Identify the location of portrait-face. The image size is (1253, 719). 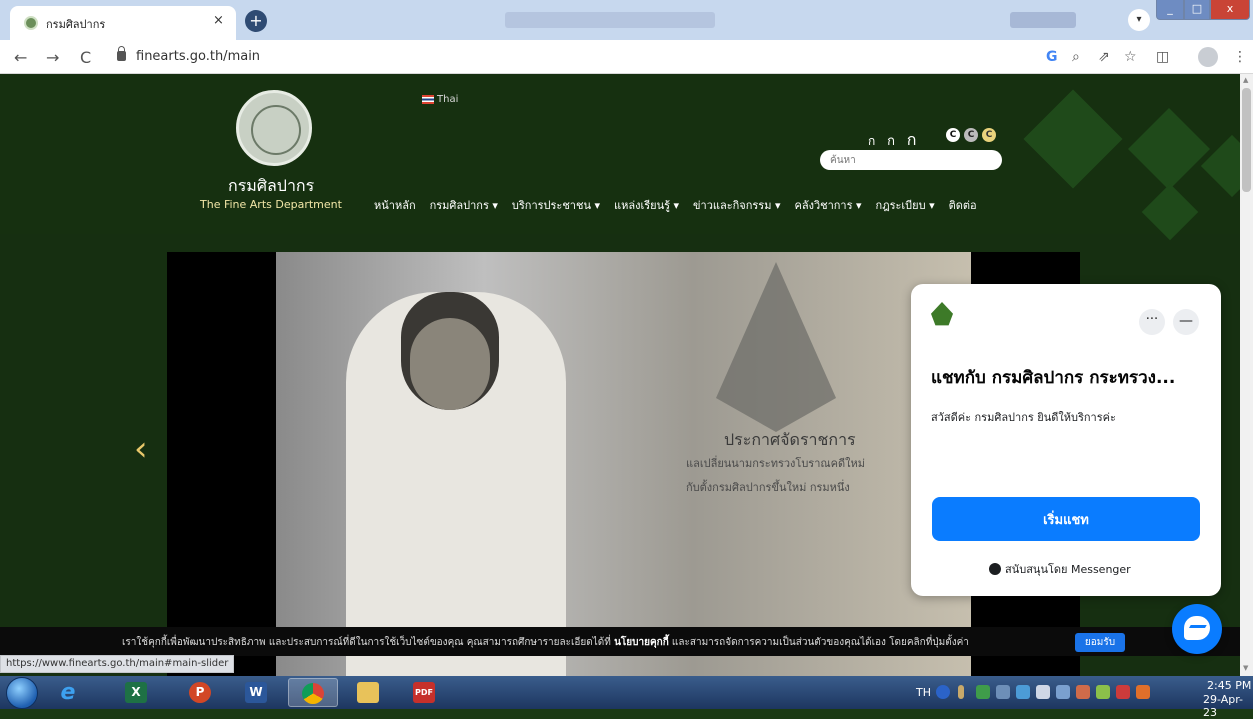
(450, 364).